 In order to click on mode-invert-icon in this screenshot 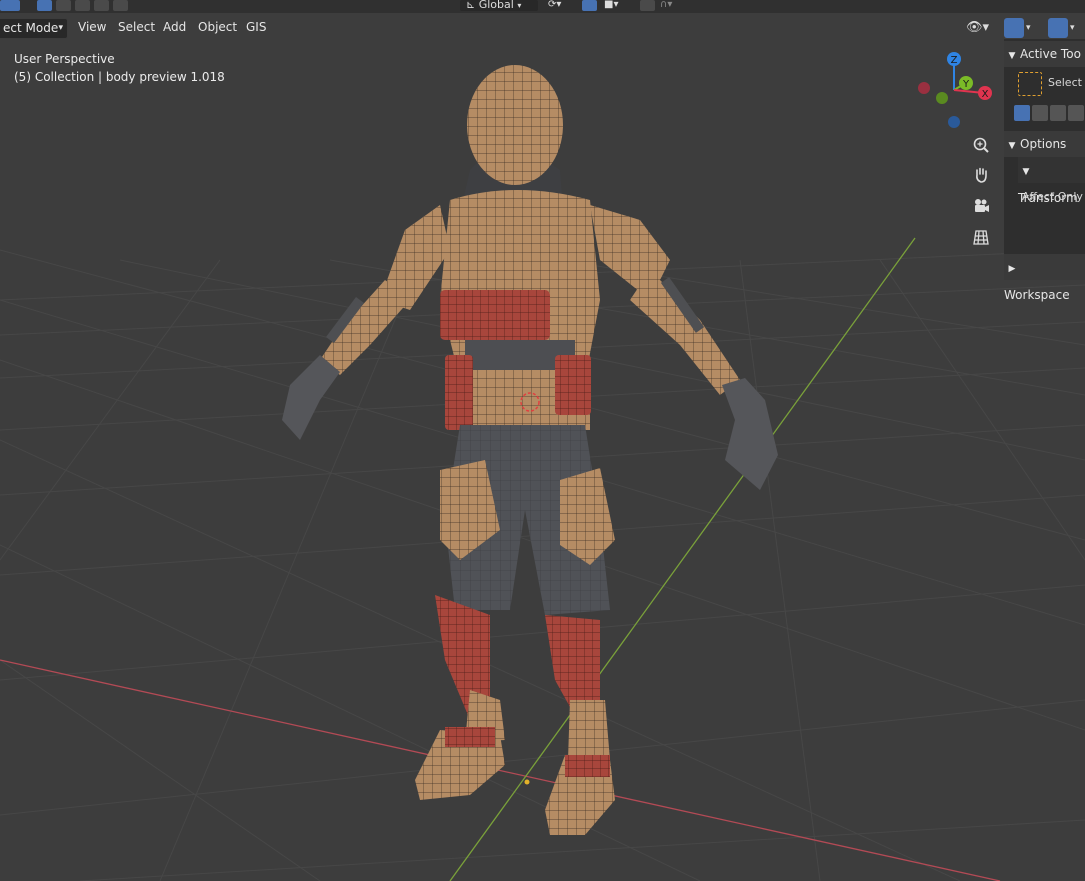, I will do `click(1076, 113)`.